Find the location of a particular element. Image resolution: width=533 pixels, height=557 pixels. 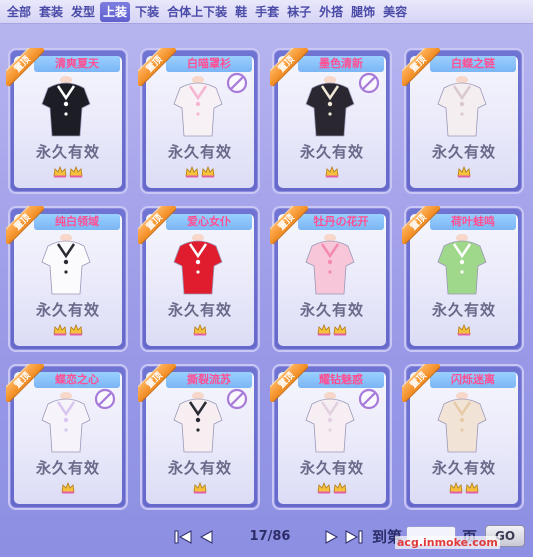

tab-6: 鞋 is located at coordinates (241, 12).